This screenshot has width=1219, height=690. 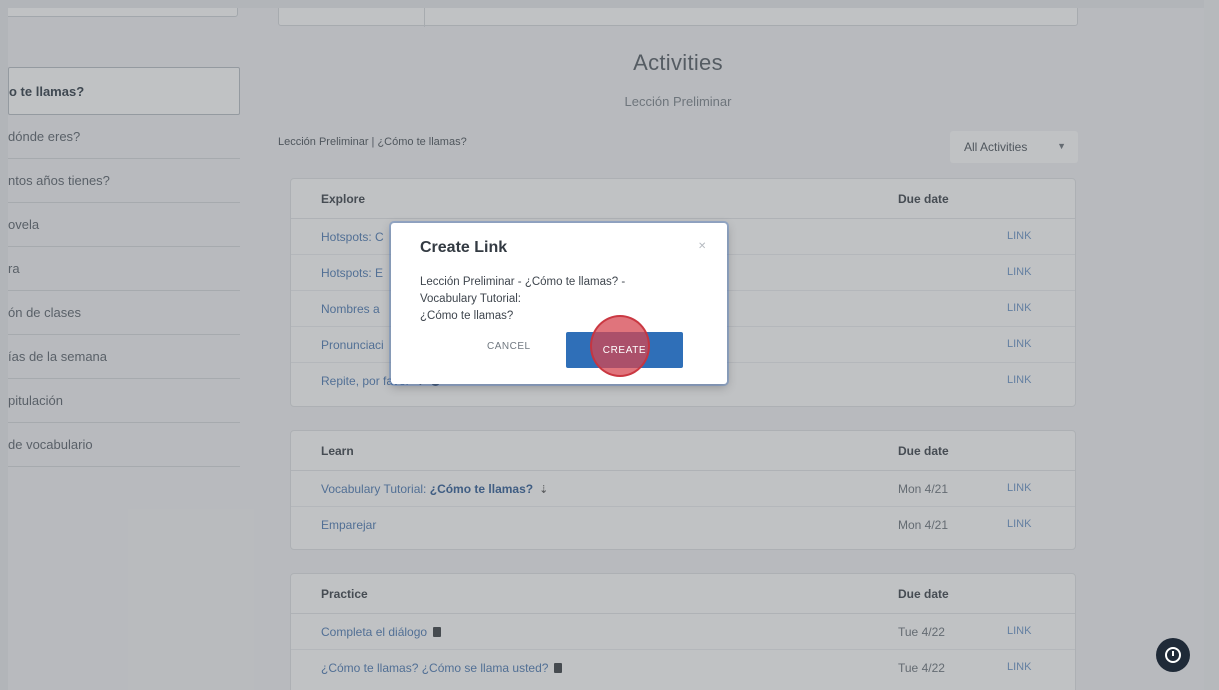 I want to click on dialog-title: Create Link, so click(x=464, y=247).